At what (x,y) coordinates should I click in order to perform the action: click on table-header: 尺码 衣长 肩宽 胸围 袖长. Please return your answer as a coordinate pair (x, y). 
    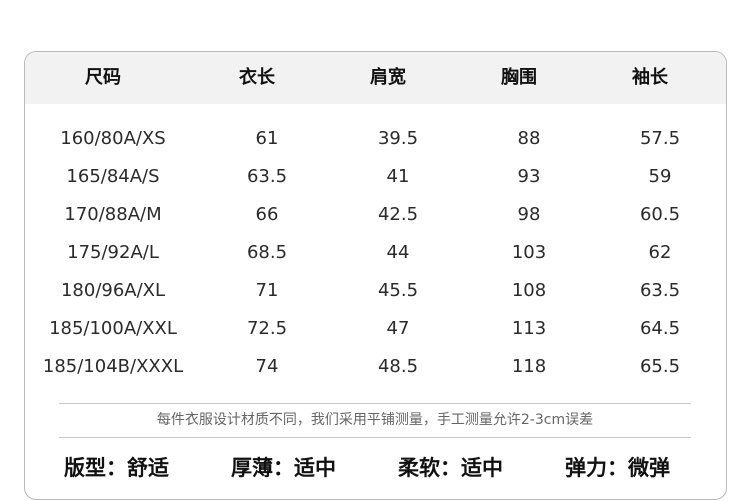
    Looking at the image, I should click on (375, 78).